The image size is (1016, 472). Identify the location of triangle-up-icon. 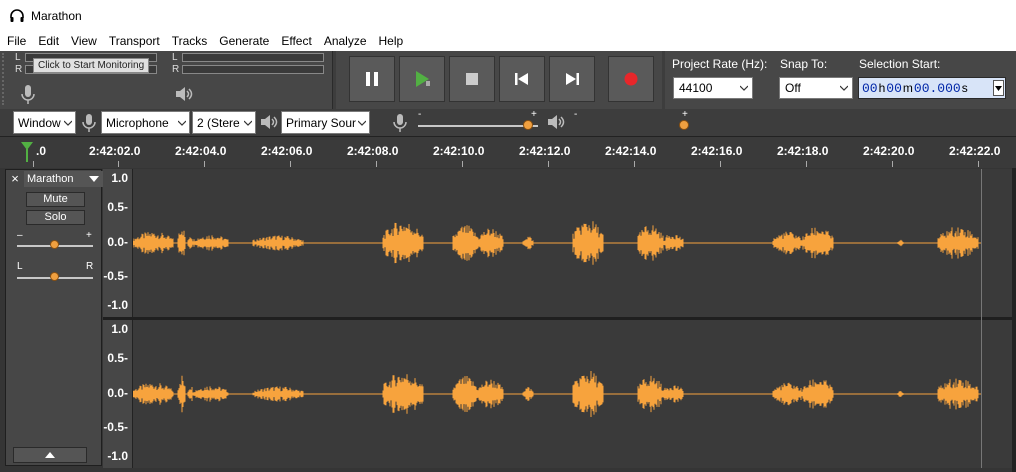
(50, 455).